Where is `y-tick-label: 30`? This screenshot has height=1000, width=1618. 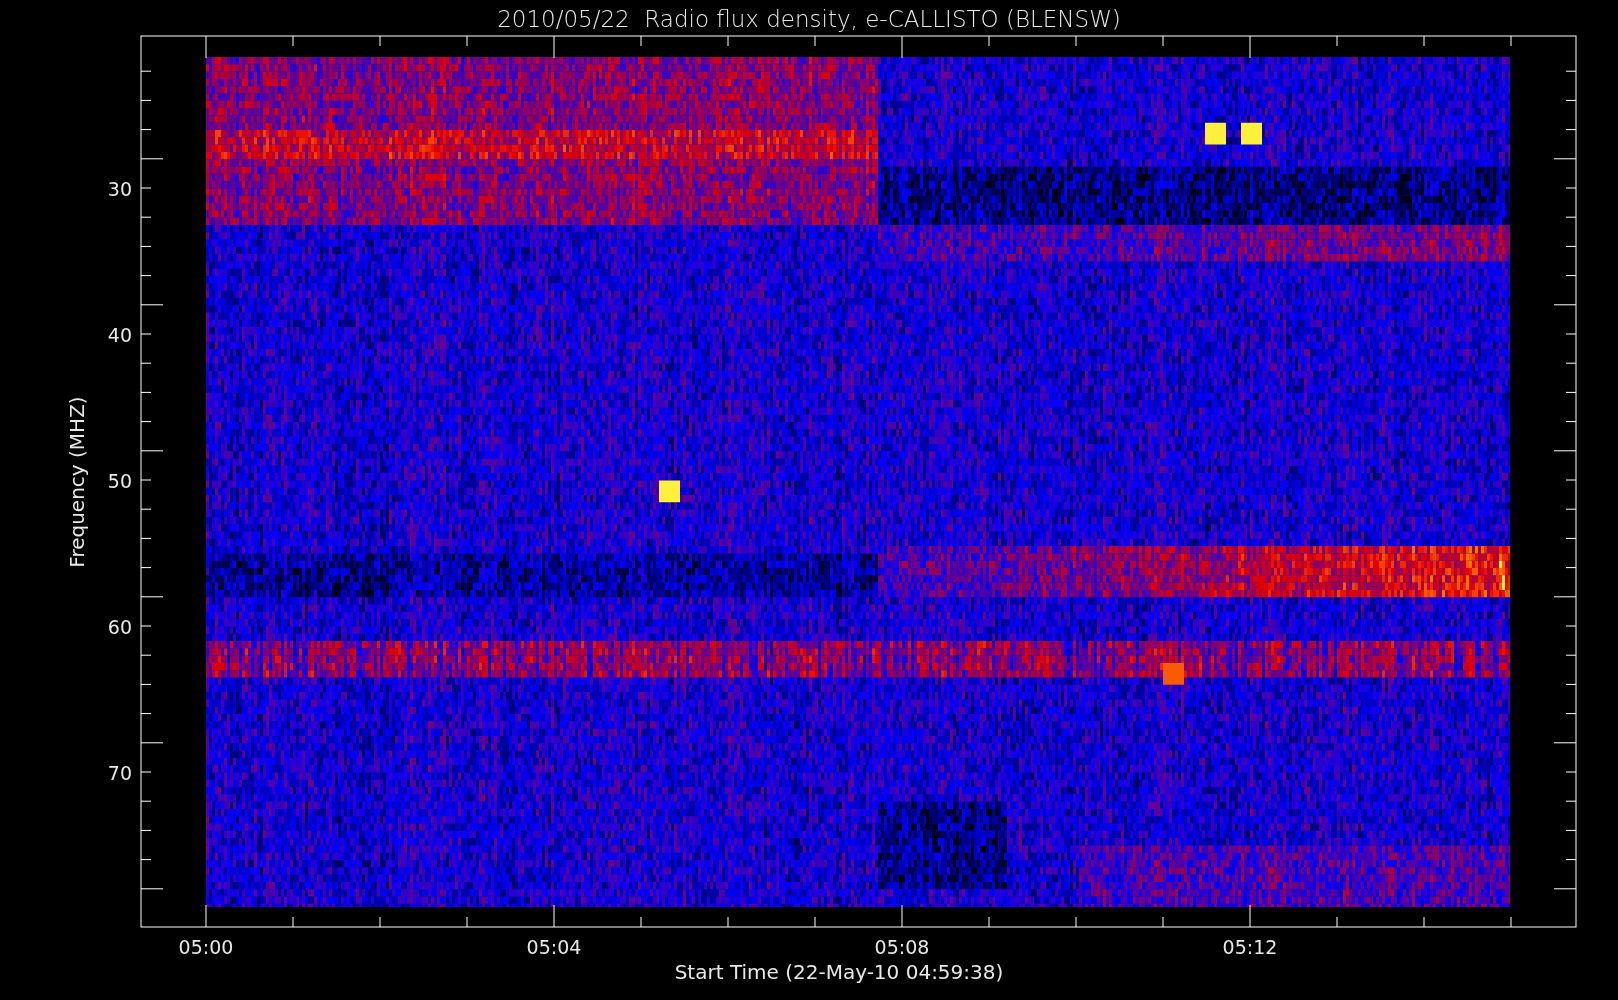
y-tick-label: 30 is located at coordinates (119, 189).